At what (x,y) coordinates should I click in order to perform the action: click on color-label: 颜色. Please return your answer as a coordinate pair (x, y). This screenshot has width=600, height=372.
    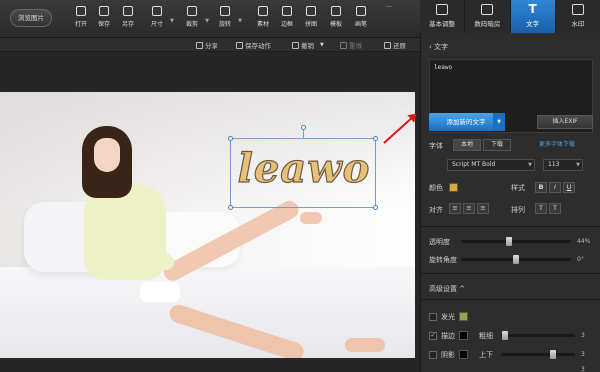
    Looking at the image, I should click on (436, 188).